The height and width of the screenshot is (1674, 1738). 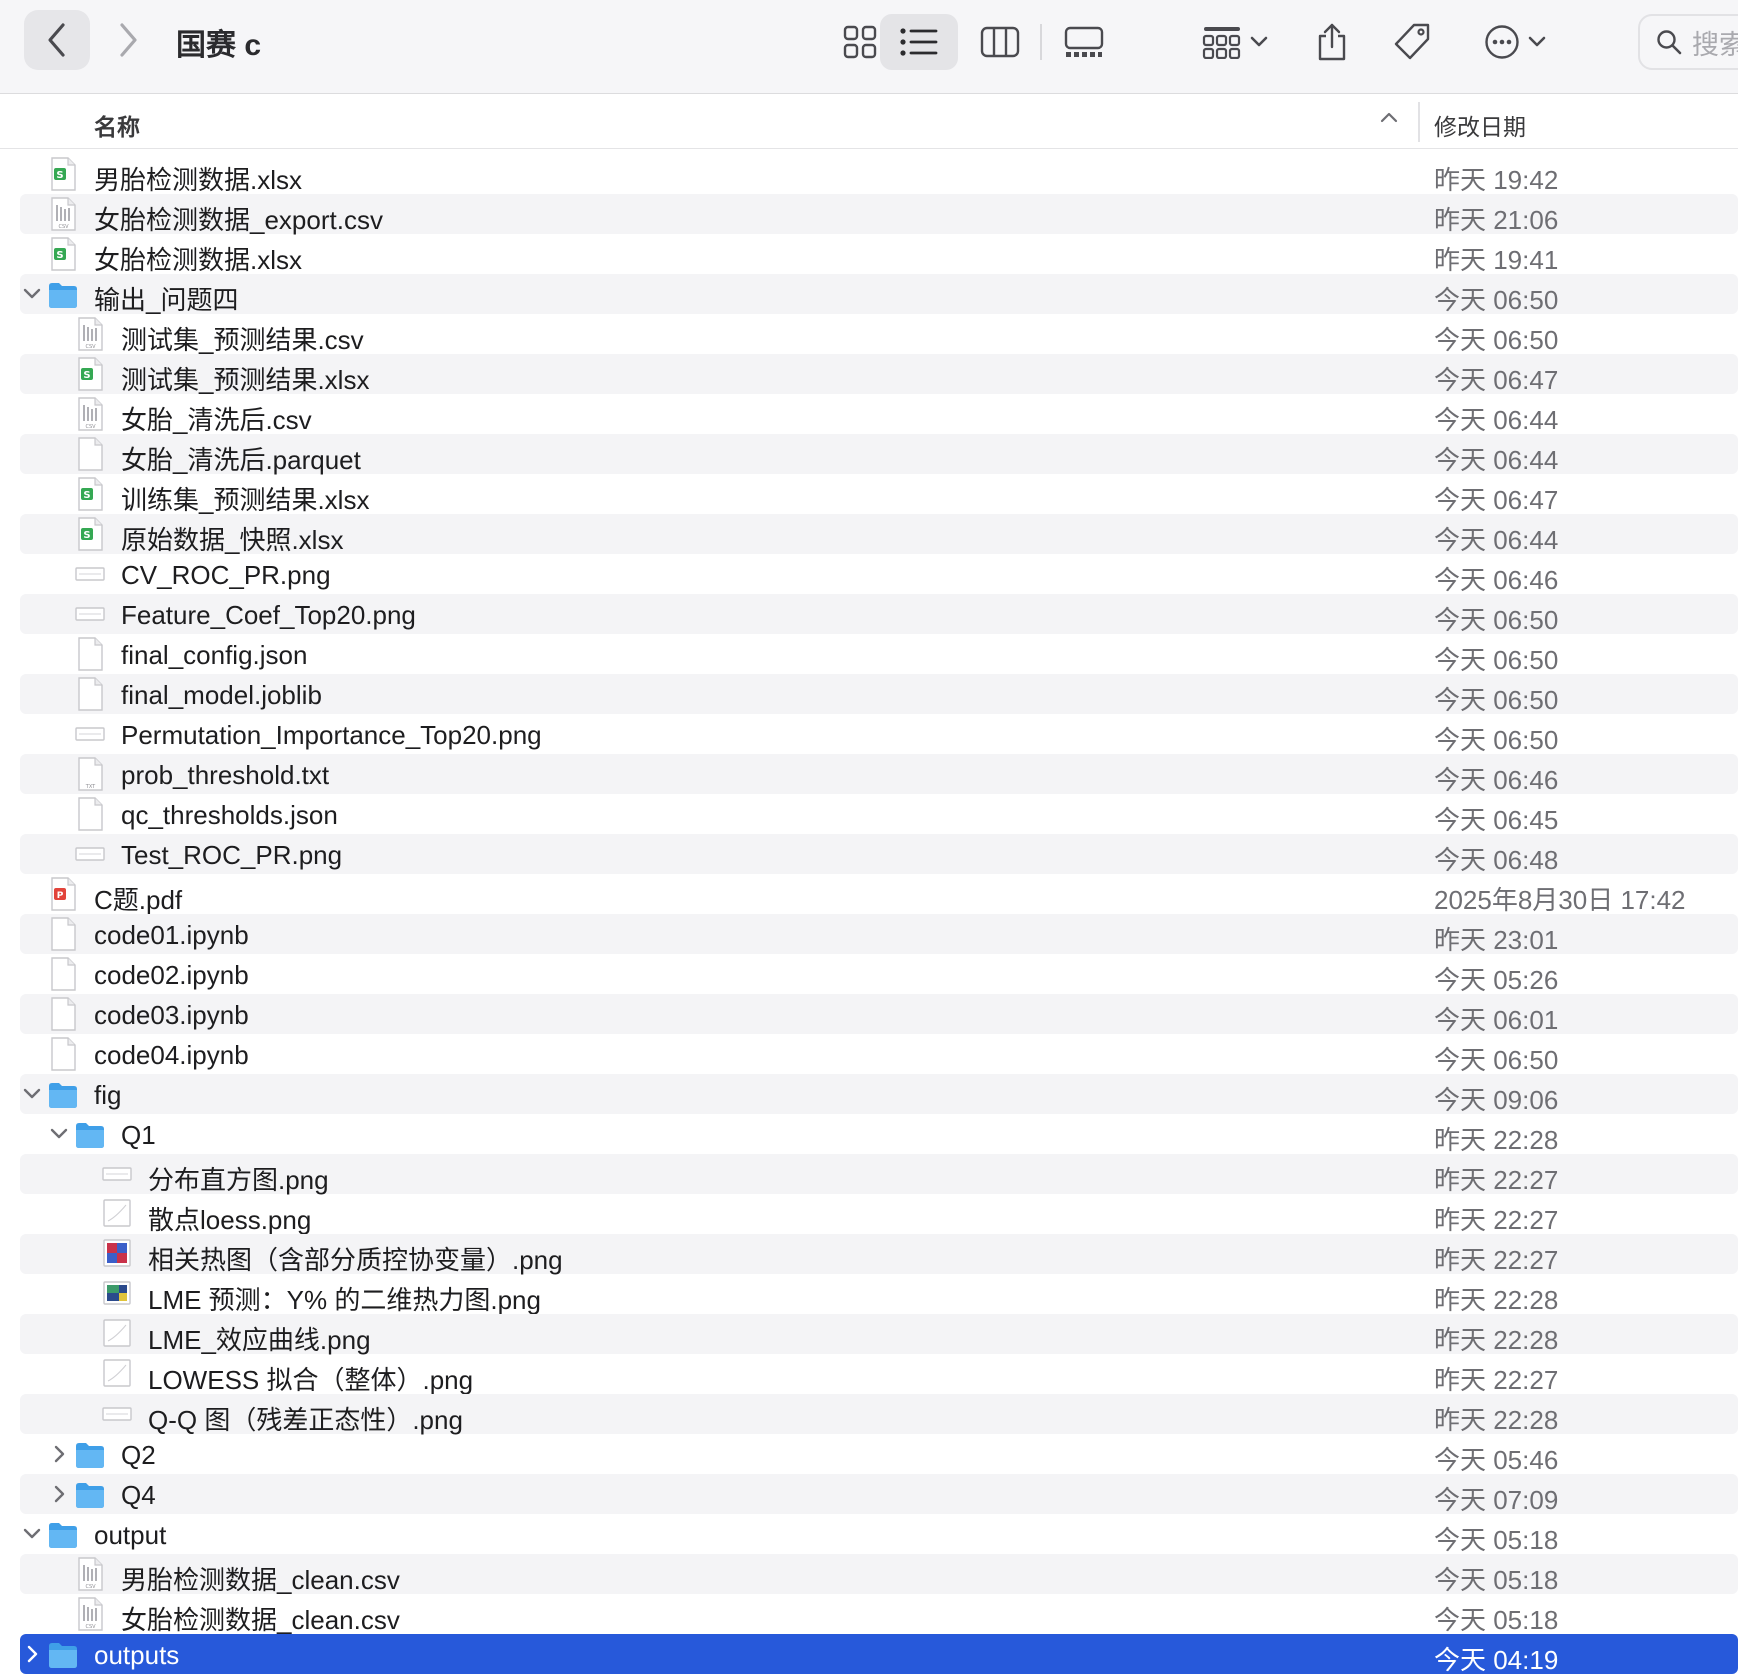 I want to click on folder-row: Q1 昨天 22:28, so click(x=879, y=1134).